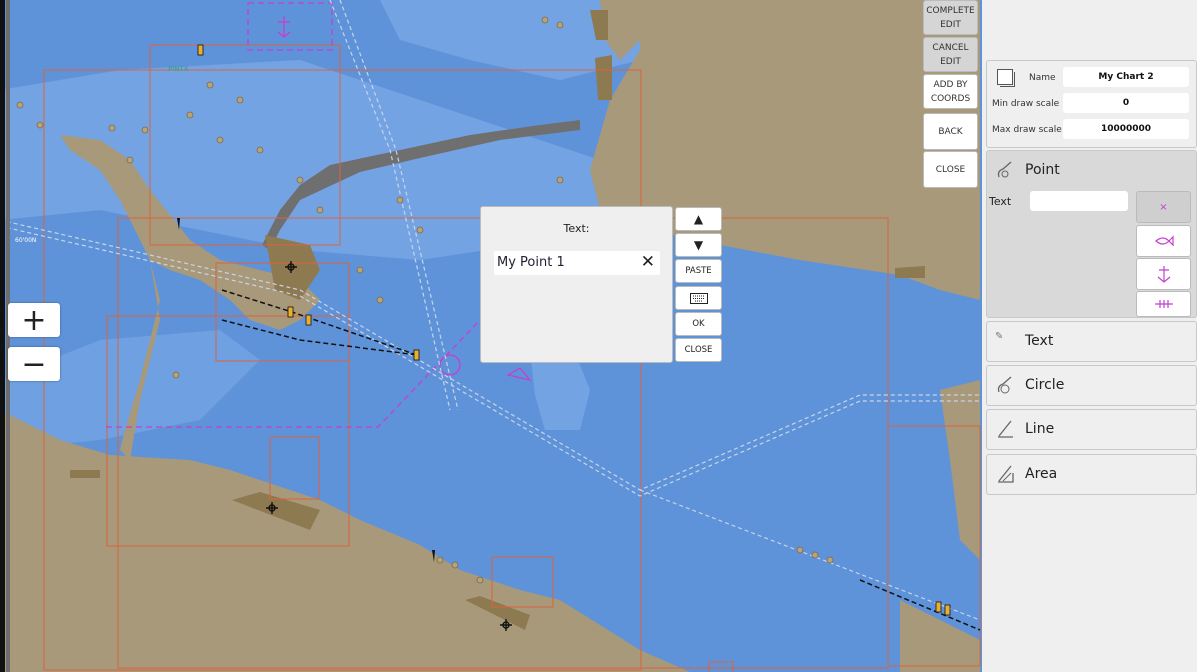 This screenshot has height=672, width=1197. What do you see at coordinates (1040, 429) in the screenshot?
I see `line-tool-label: Line` at bounding box center [1040, 429].